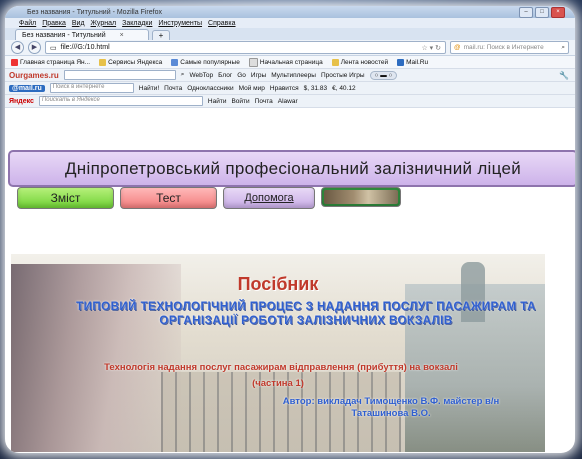  I want to click on address-text: file:///G:/10.html, so click(85, 47).